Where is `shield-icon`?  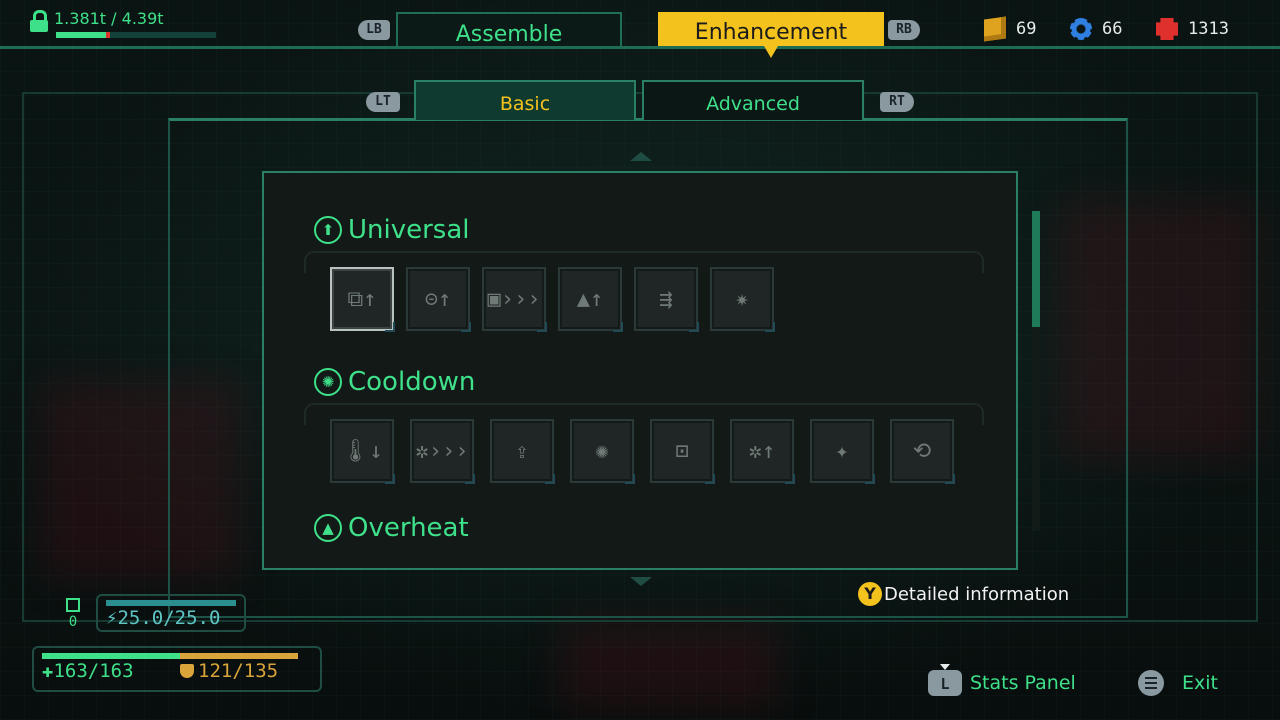 shield-icon is located at coordinates (187, 671).